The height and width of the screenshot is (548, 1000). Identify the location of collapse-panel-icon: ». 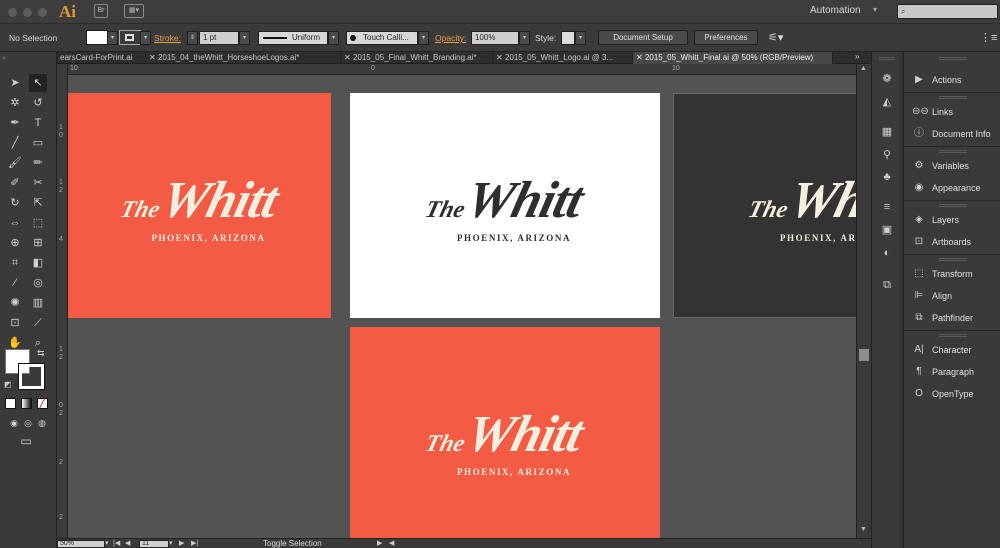
(4, 58).